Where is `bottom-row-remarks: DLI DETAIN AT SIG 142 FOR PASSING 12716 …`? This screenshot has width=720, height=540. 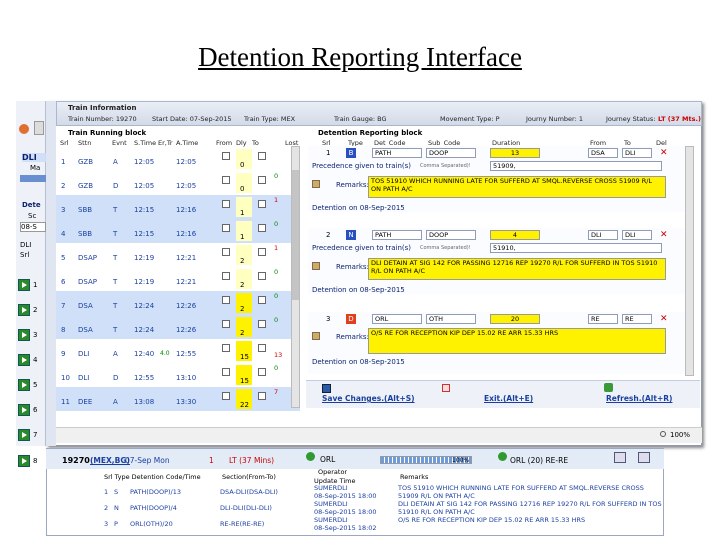
bottom-row-remarks: DLI DETAIN AT SIG 142 FOR PASSING 12716 … is located at coordinates (530, 508).